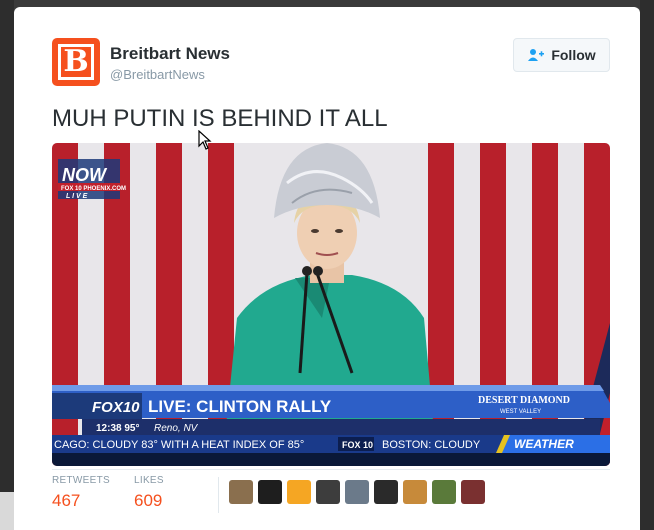  I want to click on author-avatar: B, so click(76, 62).